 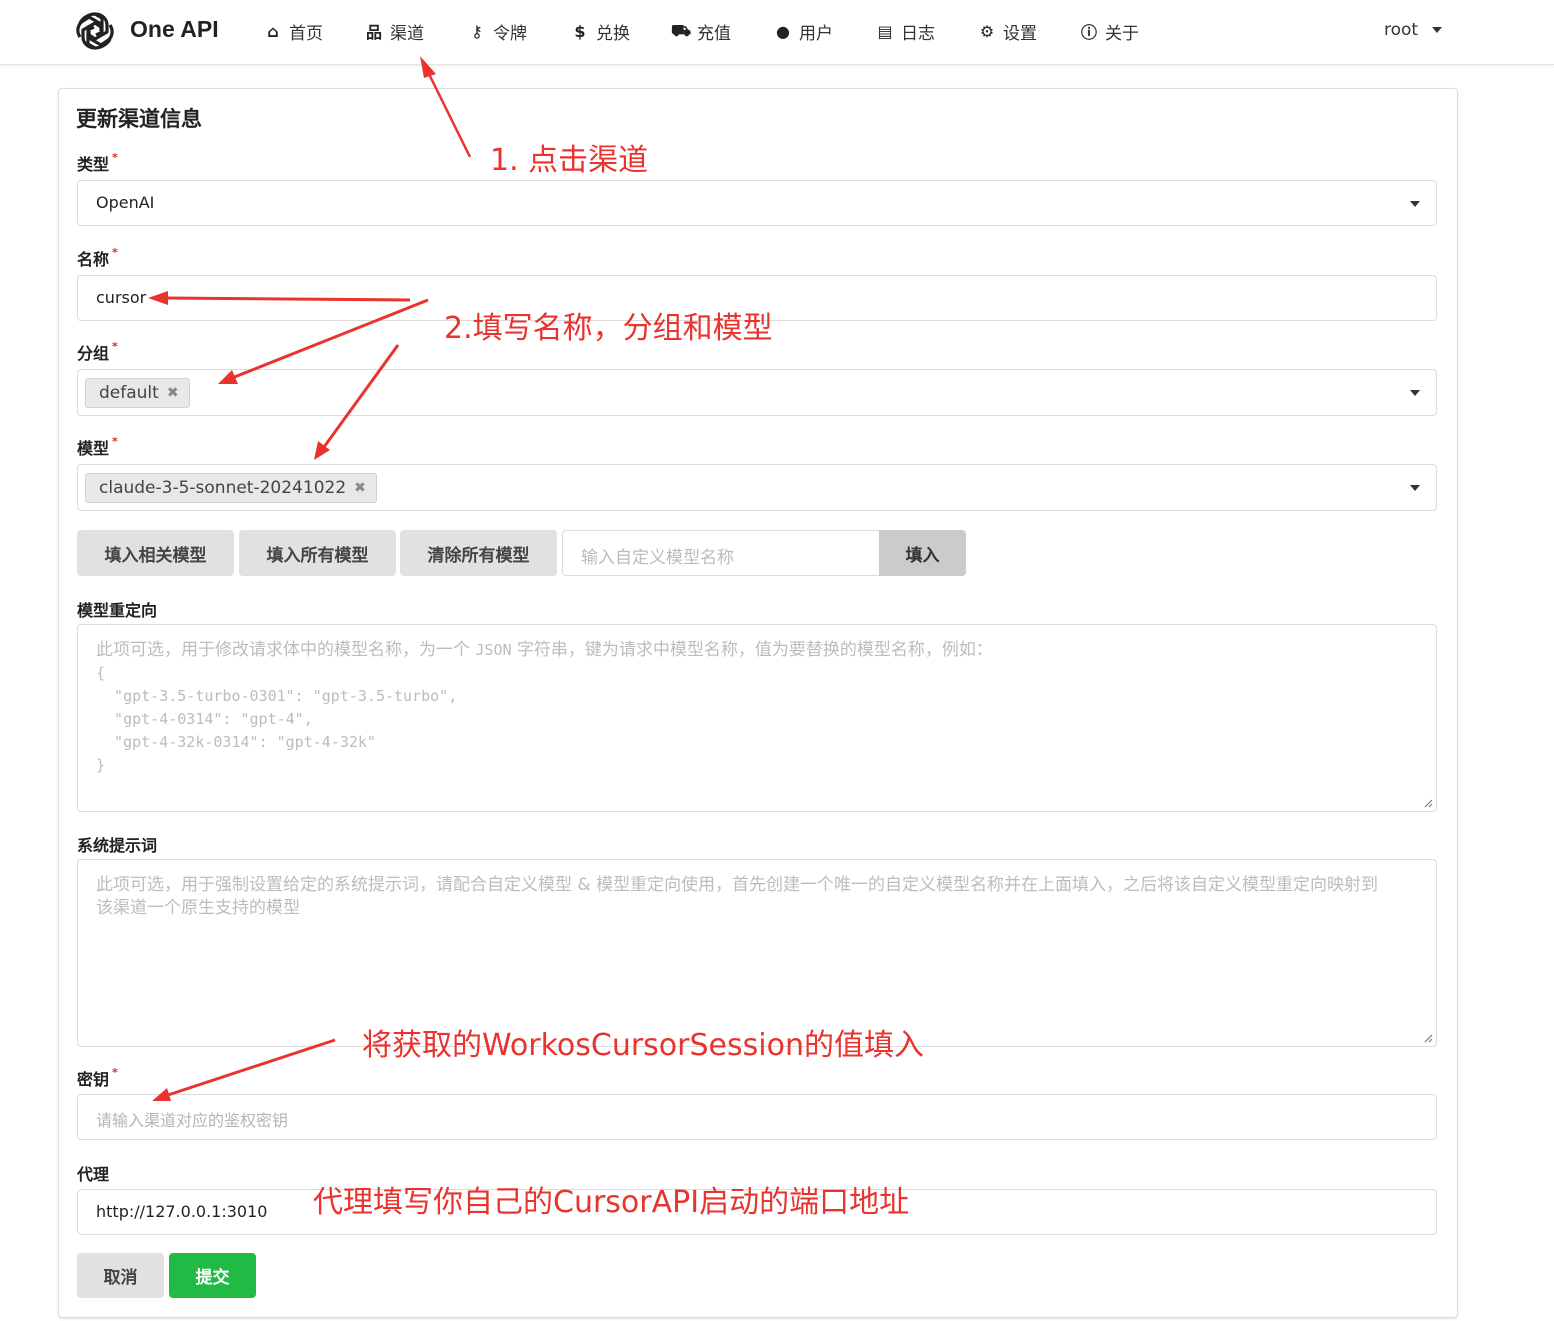 I want to click on custom-model-input: 输入自定义模型名称, so click(x=721, y=553).